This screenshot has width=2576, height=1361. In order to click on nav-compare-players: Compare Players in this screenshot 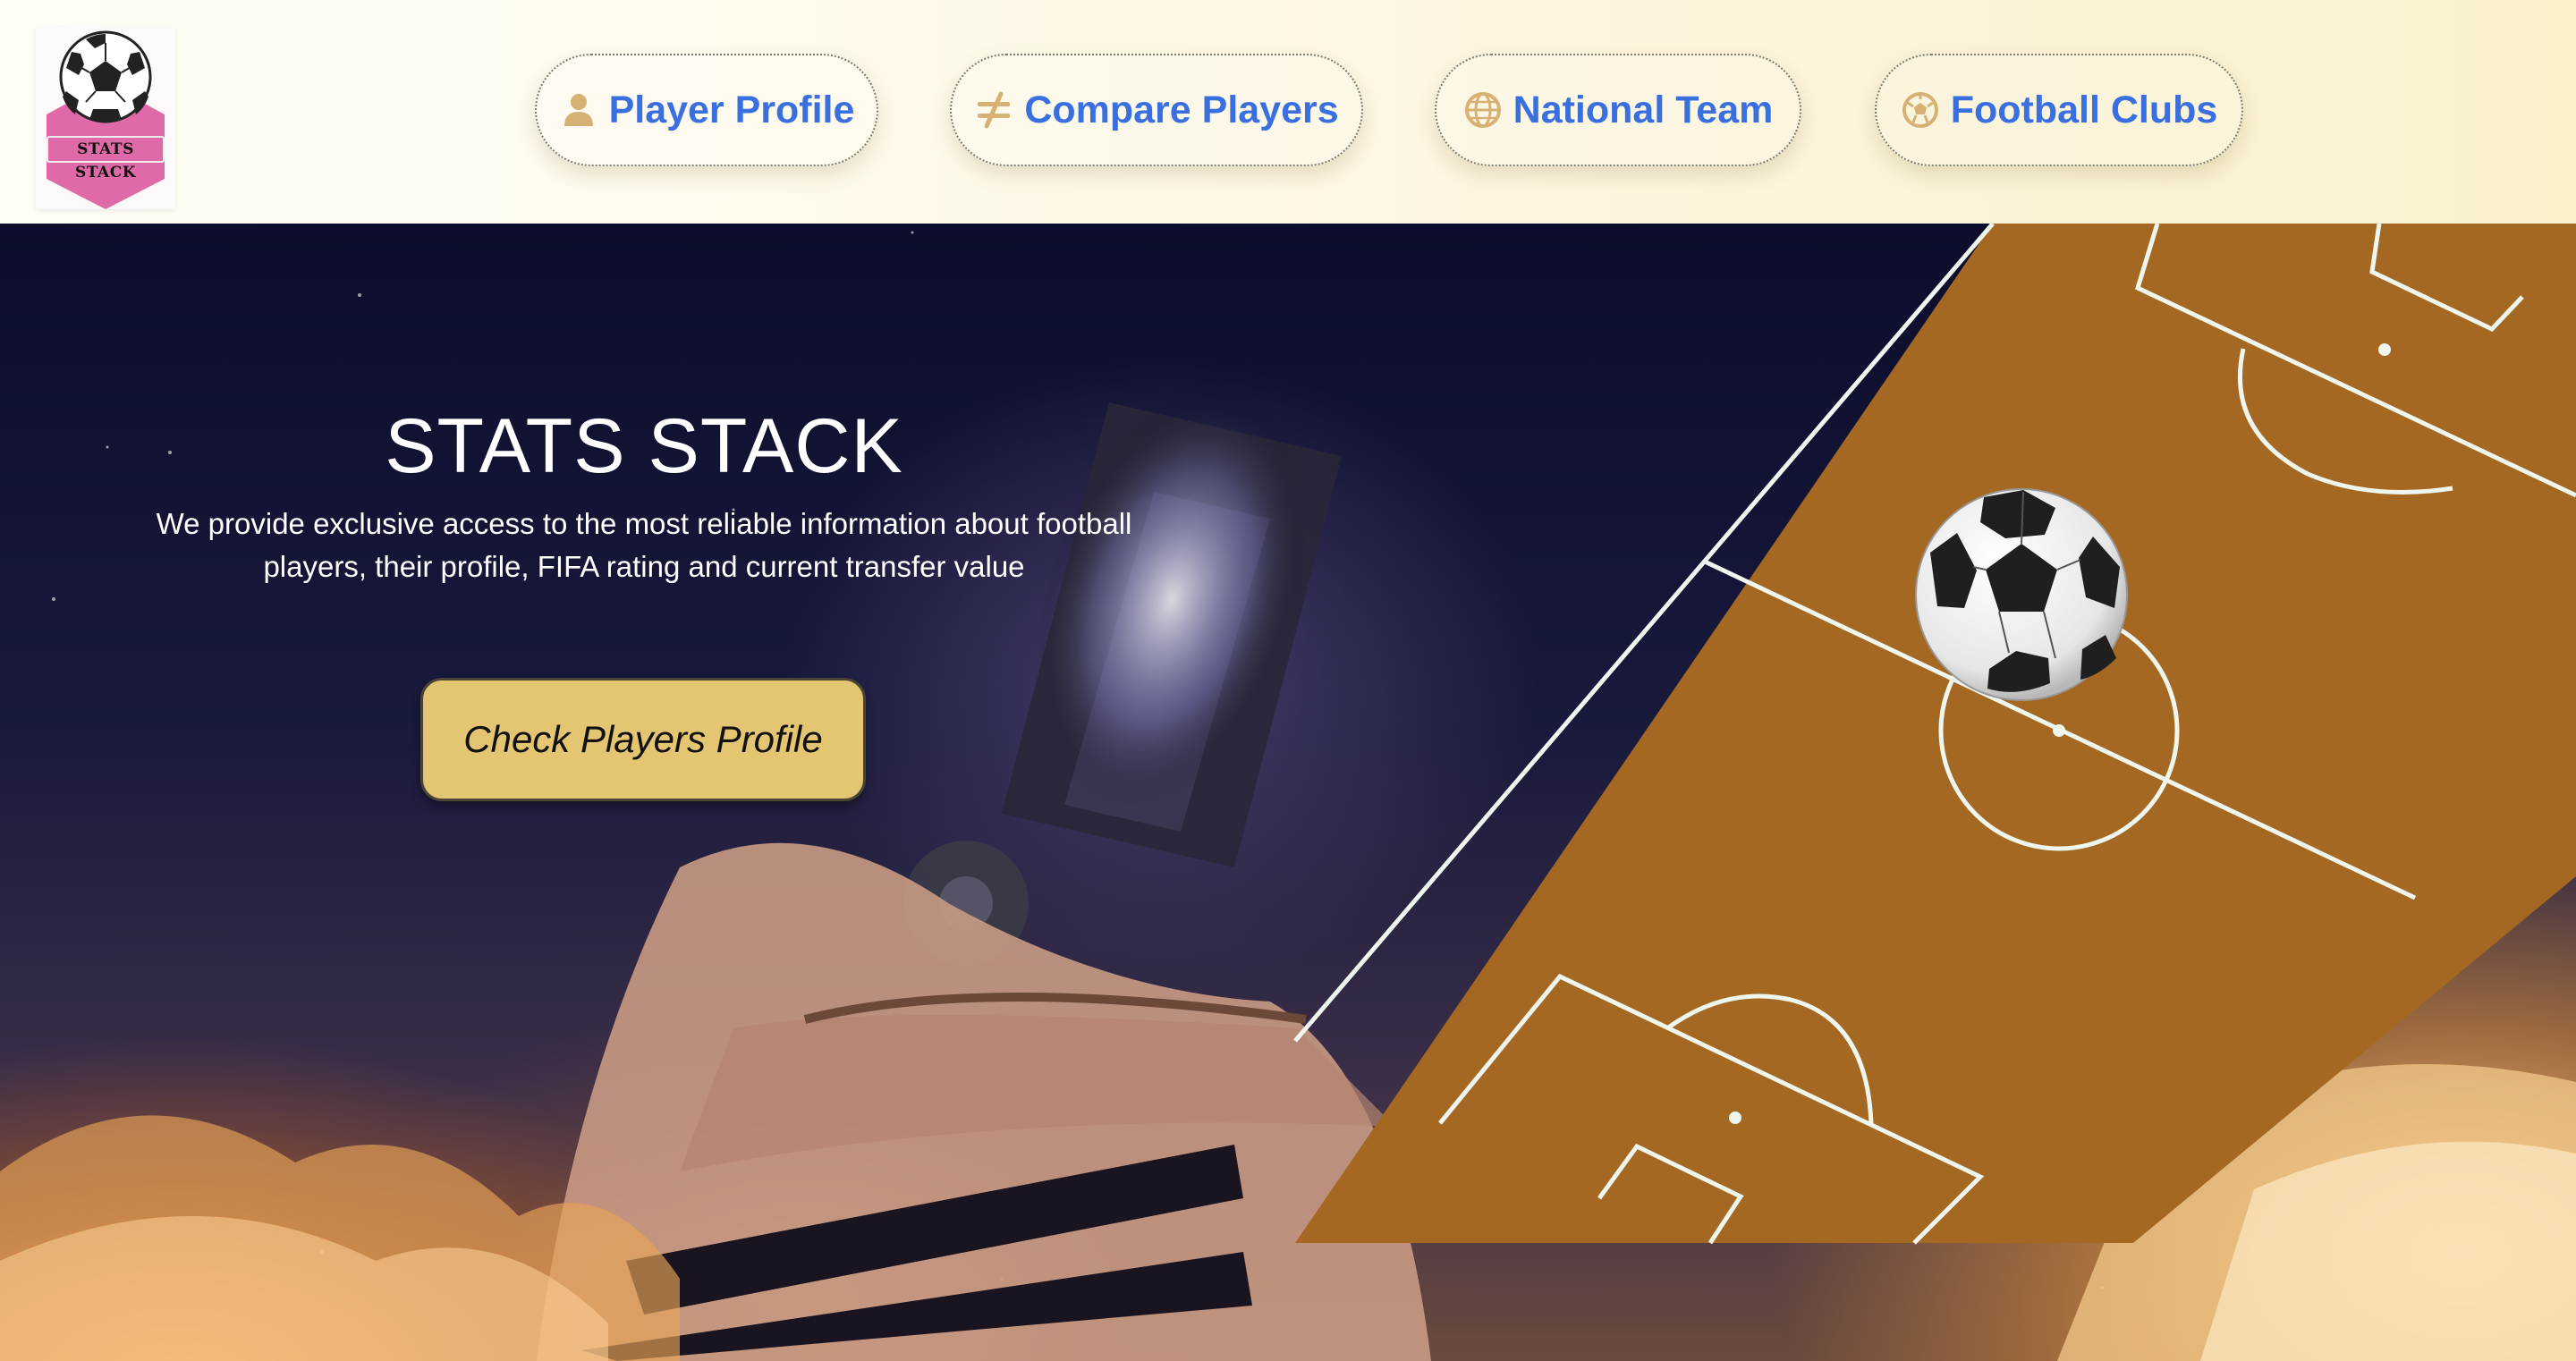, I will do `click(1156, 110)`.